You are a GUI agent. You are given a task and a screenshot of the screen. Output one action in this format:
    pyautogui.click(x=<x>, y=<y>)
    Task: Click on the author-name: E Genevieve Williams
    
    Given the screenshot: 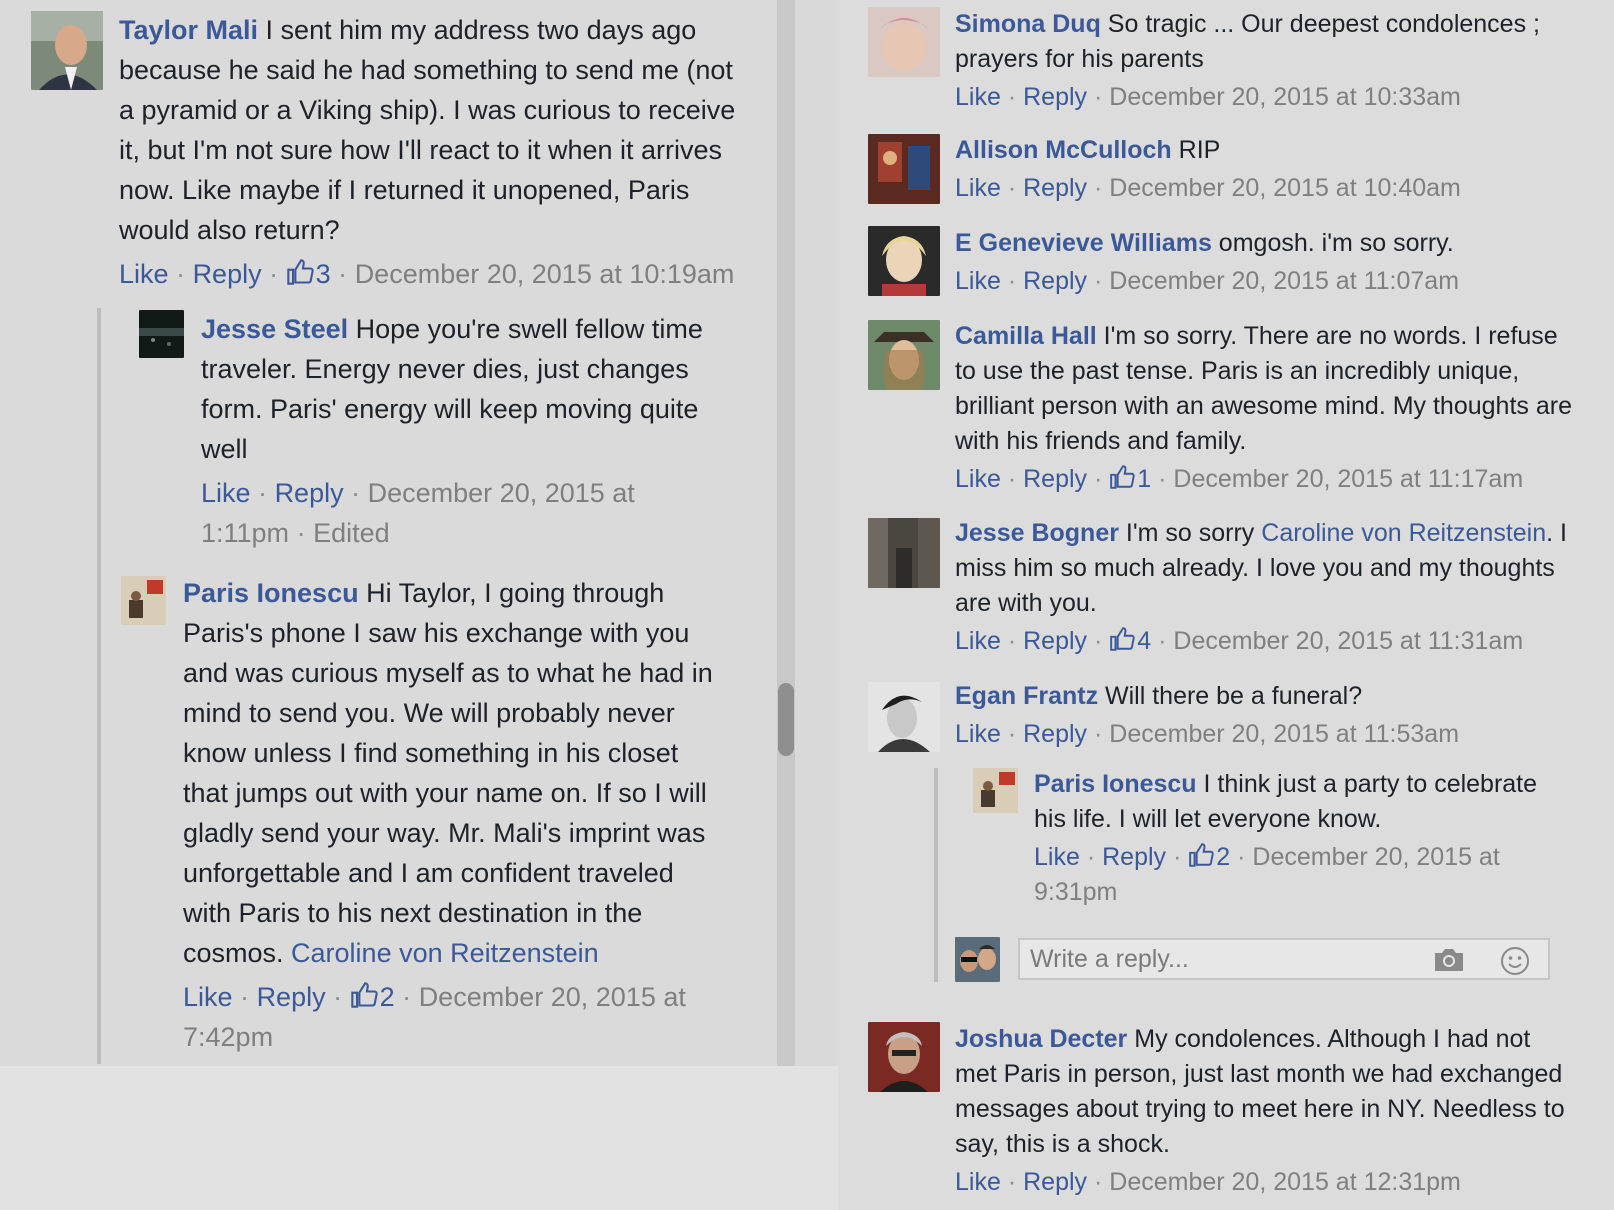 What is the action you would take?
    pyautogui.click(x=1083, y=243)
    